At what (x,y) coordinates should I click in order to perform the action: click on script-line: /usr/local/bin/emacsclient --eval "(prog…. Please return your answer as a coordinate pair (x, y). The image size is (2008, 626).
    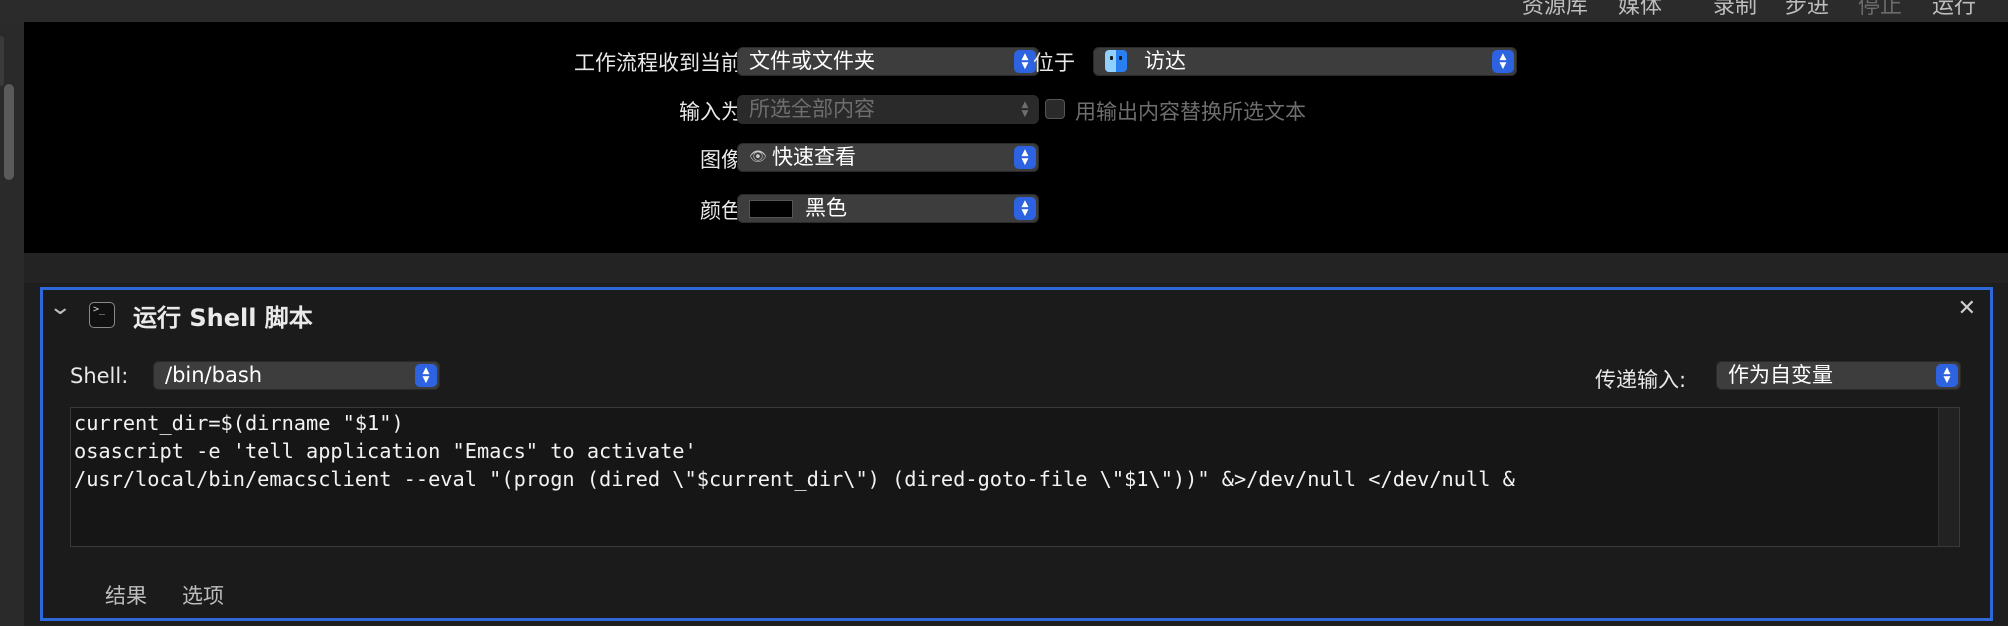
    Looking at the image, I should click on (794, 479).